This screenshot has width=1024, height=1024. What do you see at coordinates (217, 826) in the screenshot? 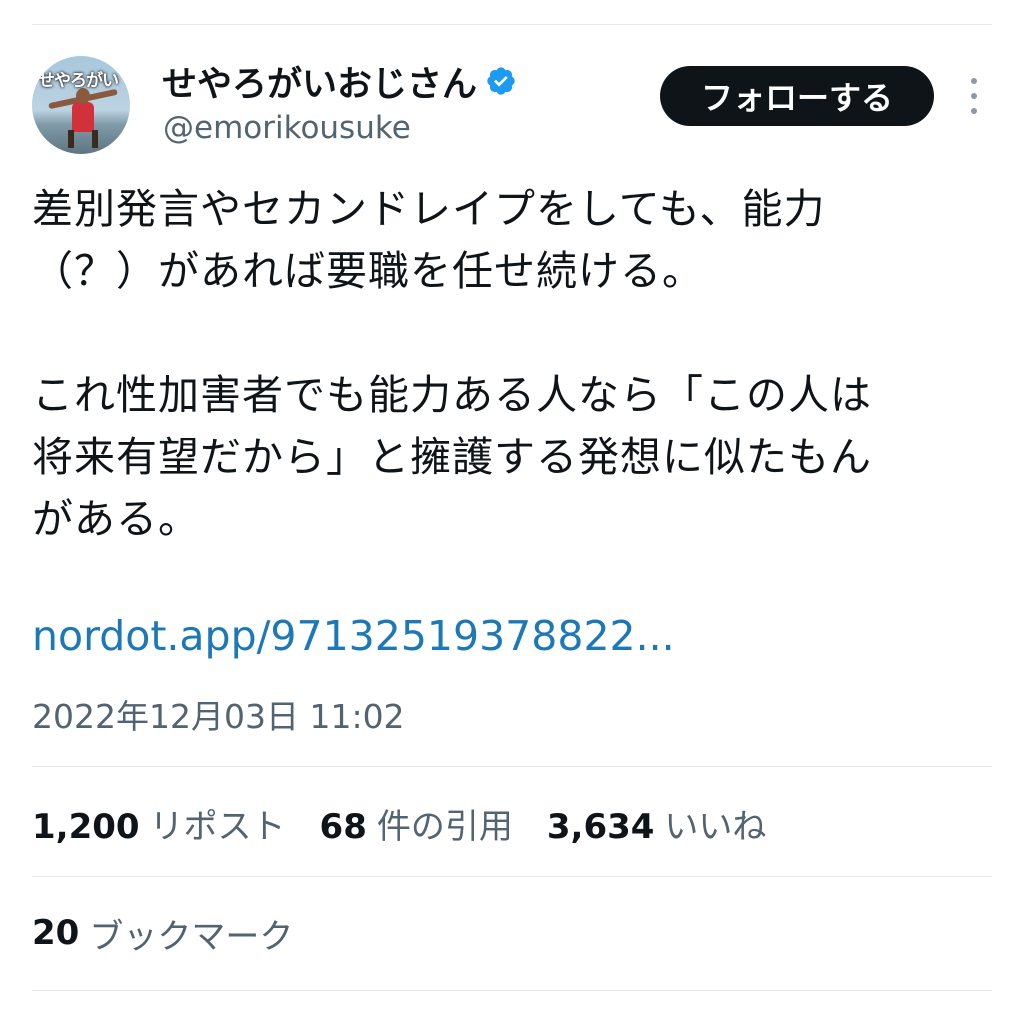
I see `reposts-label: リポスト` at bounding box center [217, 826].